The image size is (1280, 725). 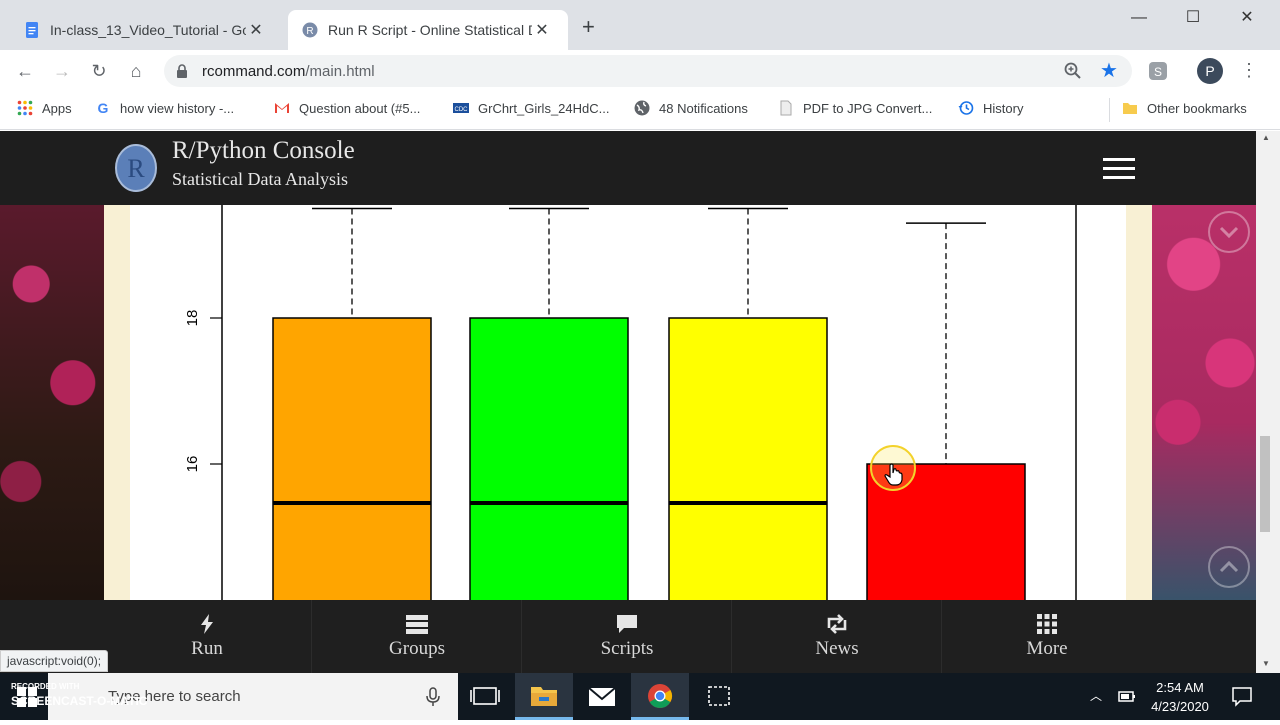 What do you see at coordinates (602, 696) in the screenshot?
I see `mail-icon` at bounding box center [602, 696].